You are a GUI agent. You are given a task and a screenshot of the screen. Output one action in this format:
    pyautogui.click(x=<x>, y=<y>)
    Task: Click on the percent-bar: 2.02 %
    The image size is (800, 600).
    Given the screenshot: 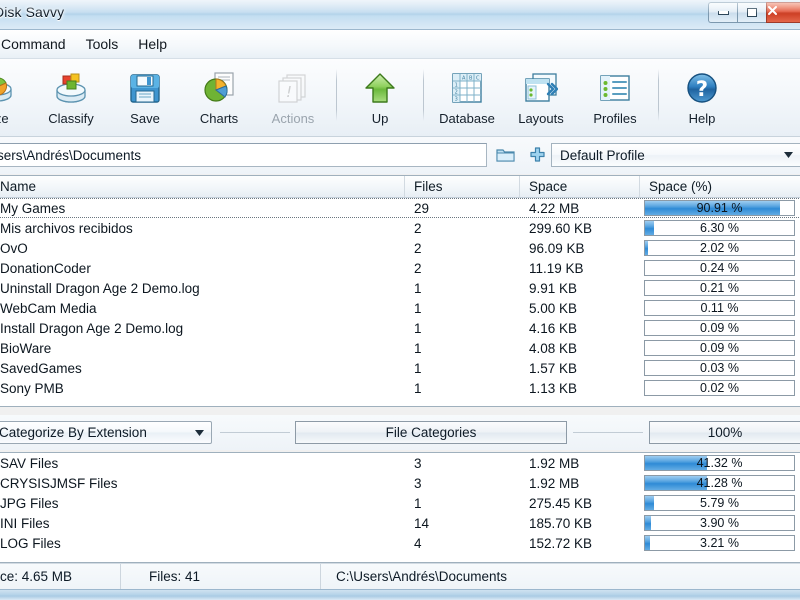 What is the action you would take?
    pyautogui.click(x=719, y=248)
    